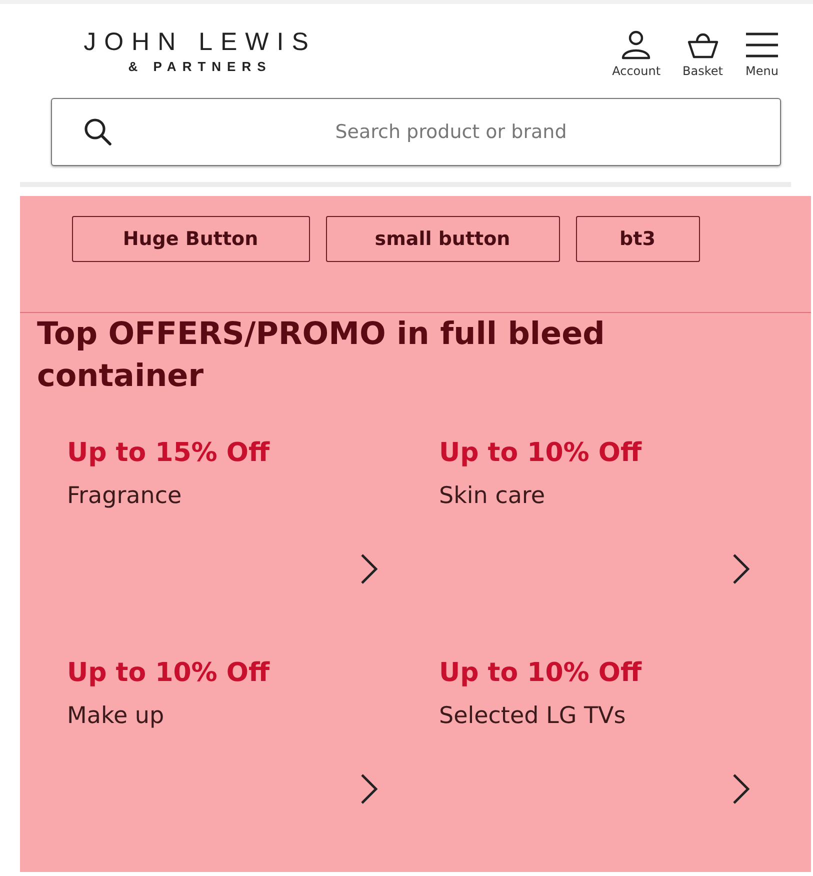  What do you see at coordinates (532, 716) in the screenshot?
I see `offer-category: Selected LG TVs` at bounding box center [532, 716].